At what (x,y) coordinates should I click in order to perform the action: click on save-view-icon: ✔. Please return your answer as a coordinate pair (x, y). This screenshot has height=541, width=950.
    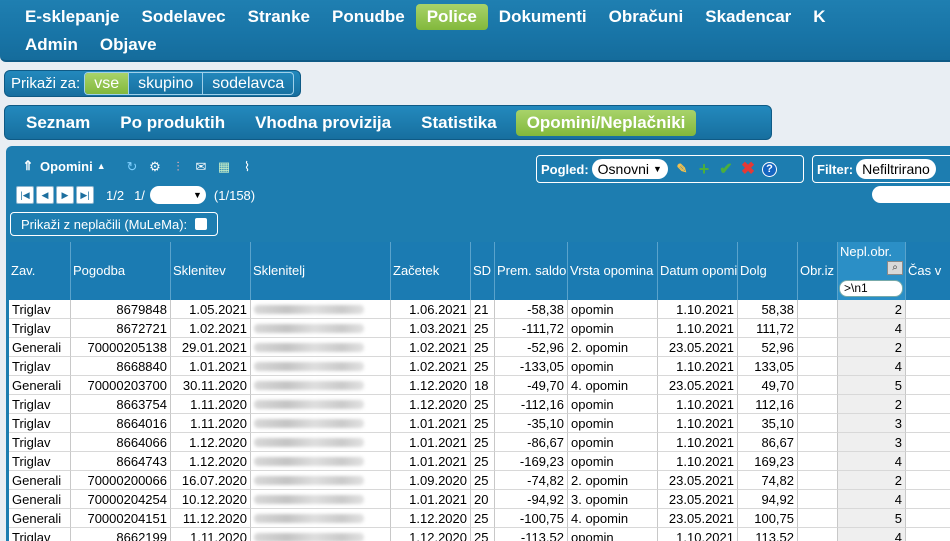
    Looking at the image, I should click on (726, 169).